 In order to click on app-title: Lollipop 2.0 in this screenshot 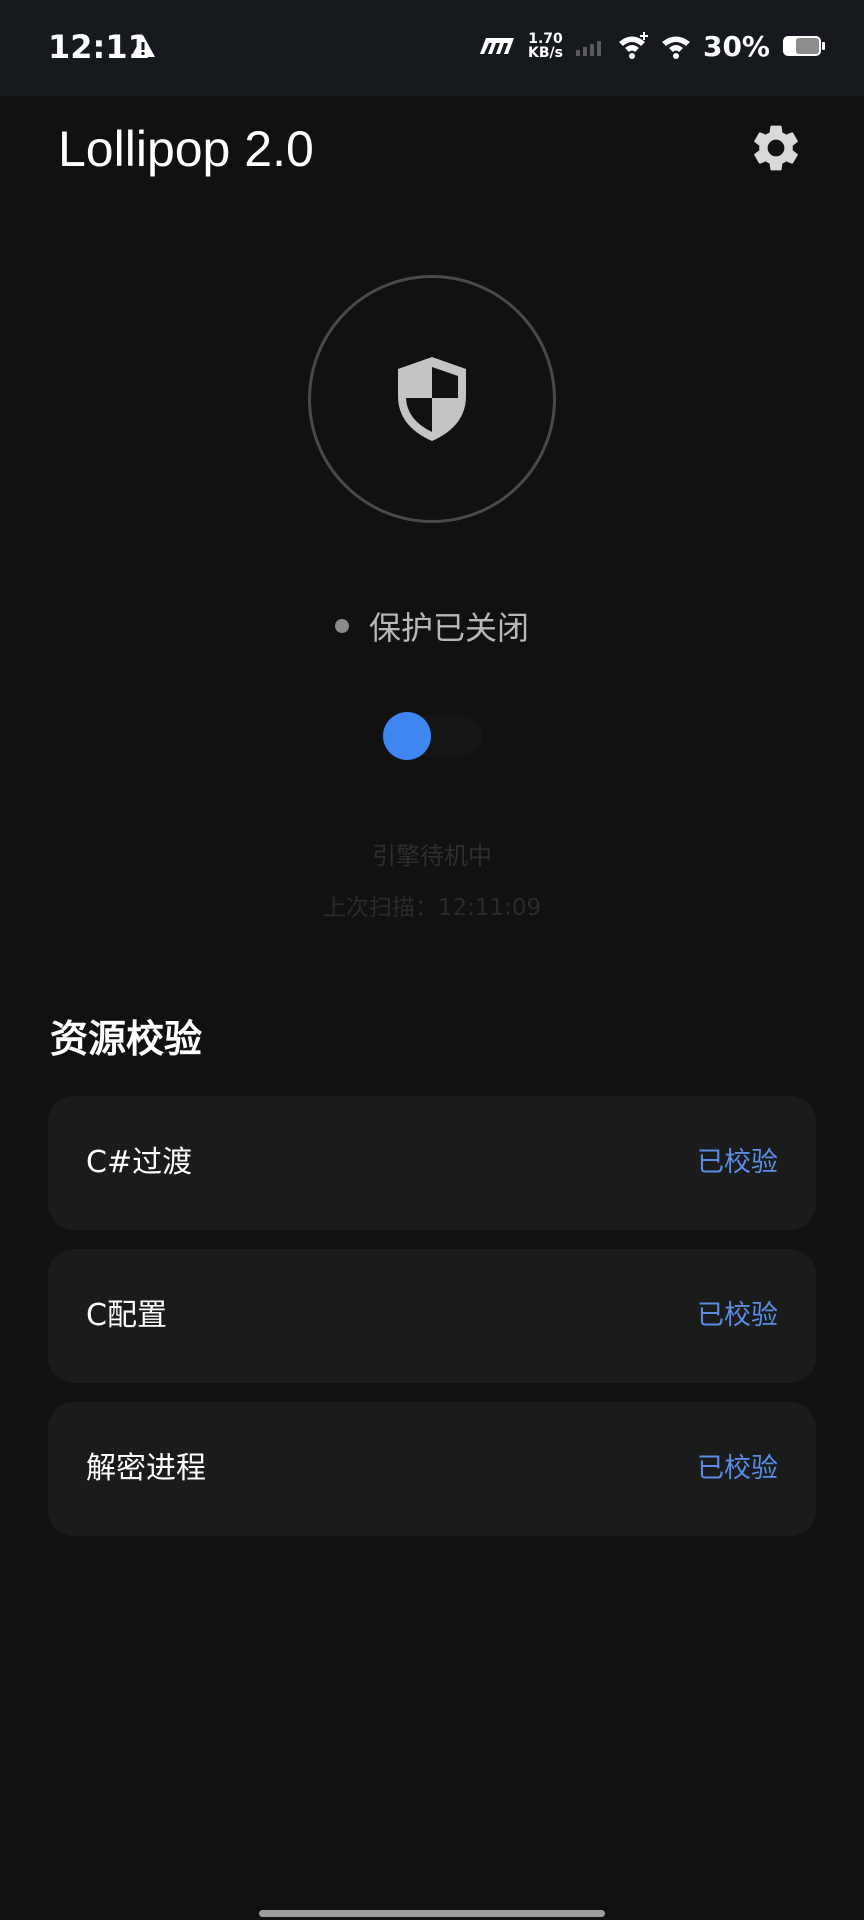, I will do `click(186, 149)`.